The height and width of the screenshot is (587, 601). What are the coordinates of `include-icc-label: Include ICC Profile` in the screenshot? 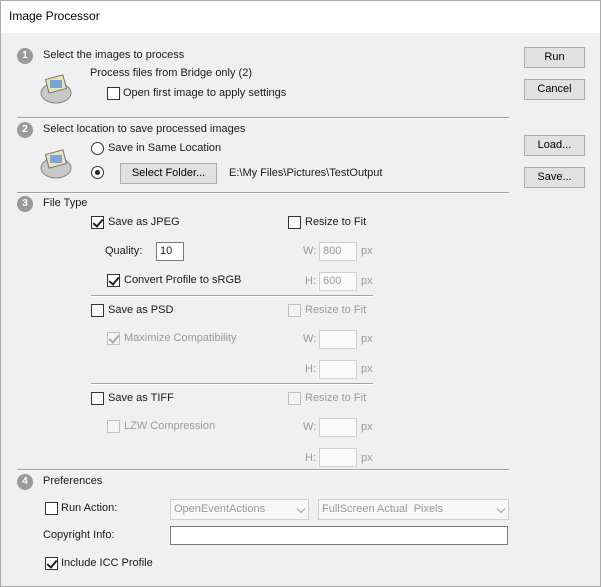 It's located at (107, 563).